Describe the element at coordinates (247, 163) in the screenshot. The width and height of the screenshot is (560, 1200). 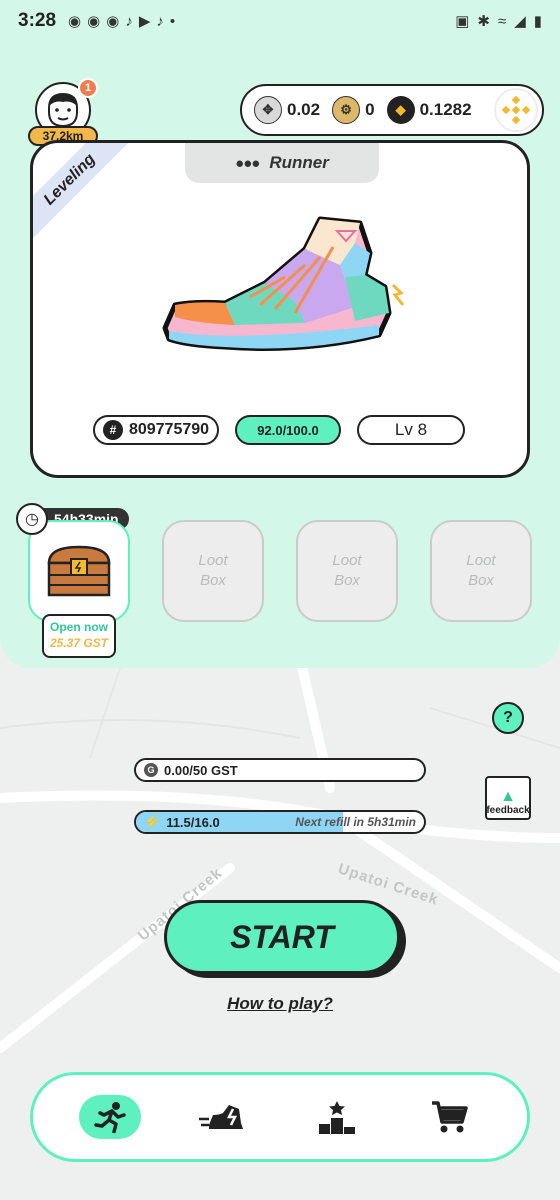
I see `footprints-icon: ●●●` at that location.